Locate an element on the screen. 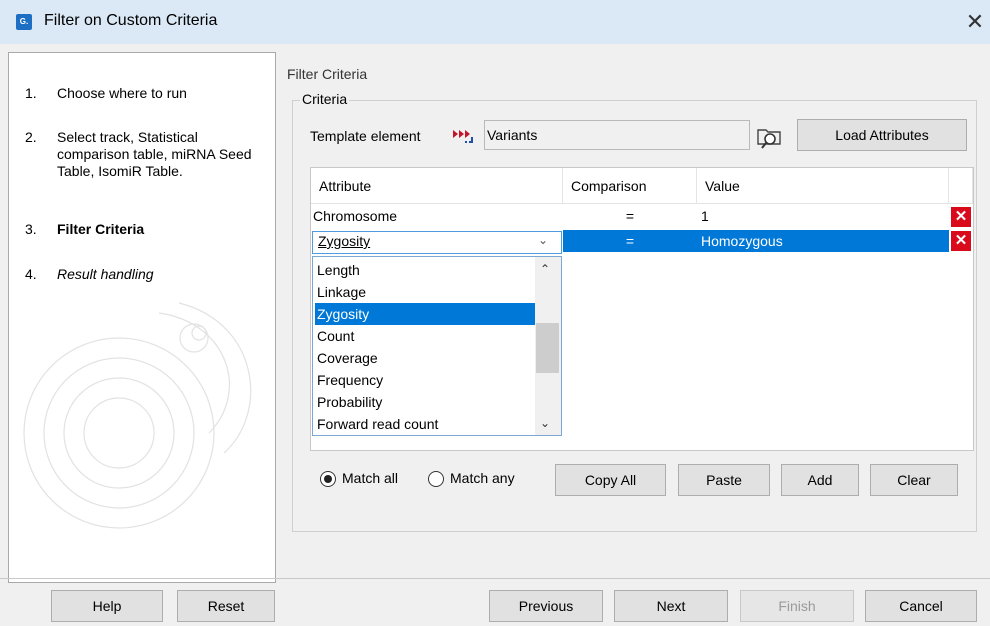 Image resolution: width=990 pixels, height=626 pixels. browse-folder-icon is located at coordinates (769, 135).